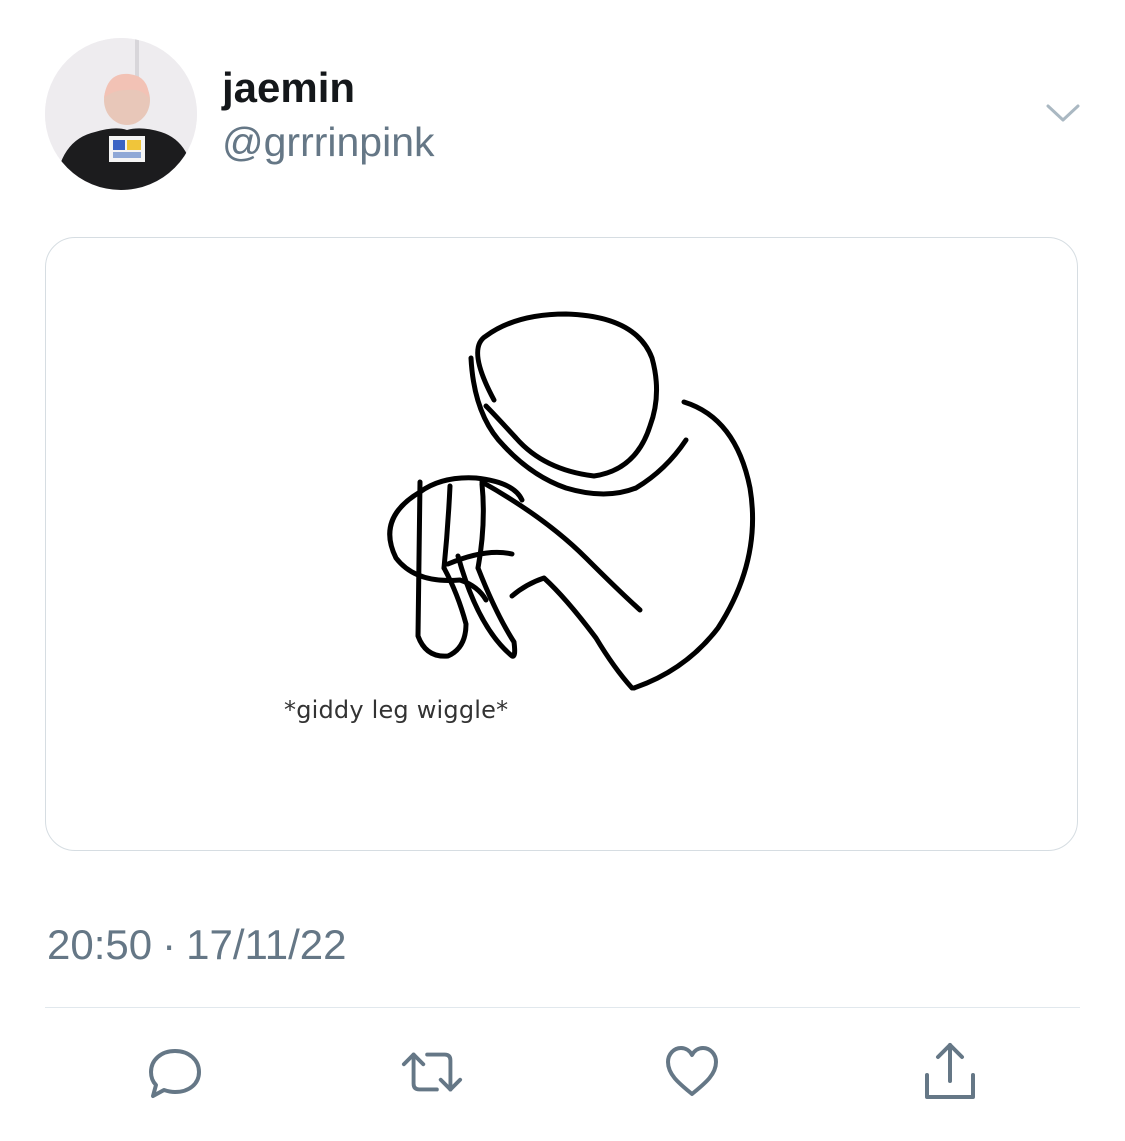 The image size is (1125, 1141). I want to click on retweet-button, so click(432, 1072).